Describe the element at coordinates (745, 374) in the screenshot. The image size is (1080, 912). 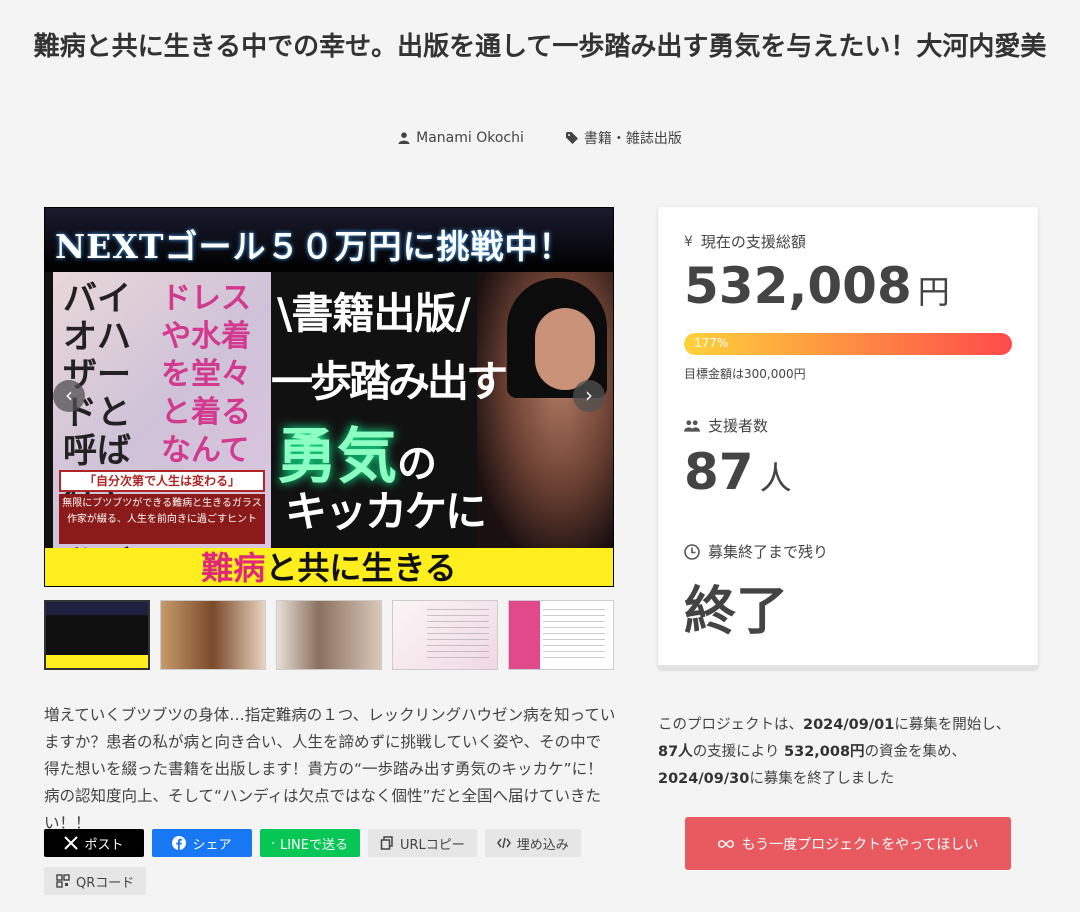
I see `target-amount: 目標金額は300,000円` at that location.